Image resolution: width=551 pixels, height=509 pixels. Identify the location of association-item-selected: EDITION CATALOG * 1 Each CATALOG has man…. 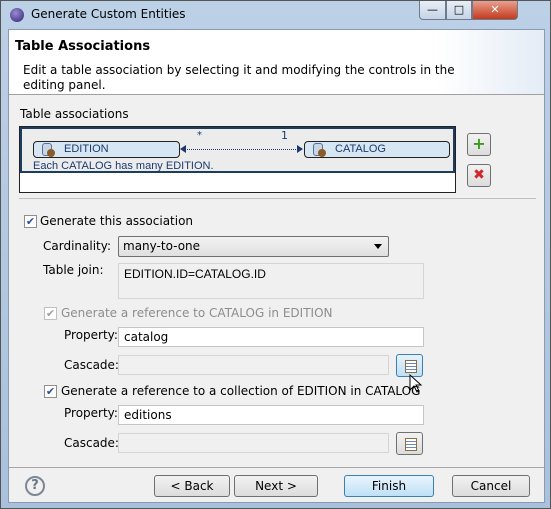
(237, 150).